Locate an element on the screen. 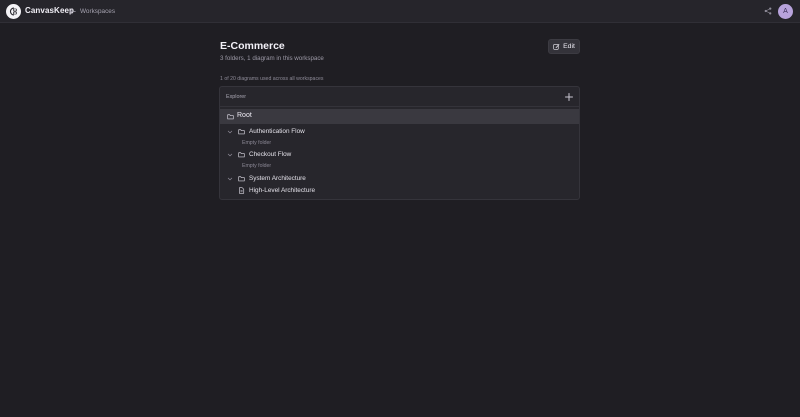 Image resolution: width=800 pixels, height=417 pixels. pencil-square-icon is located at coordinates (556, 47).